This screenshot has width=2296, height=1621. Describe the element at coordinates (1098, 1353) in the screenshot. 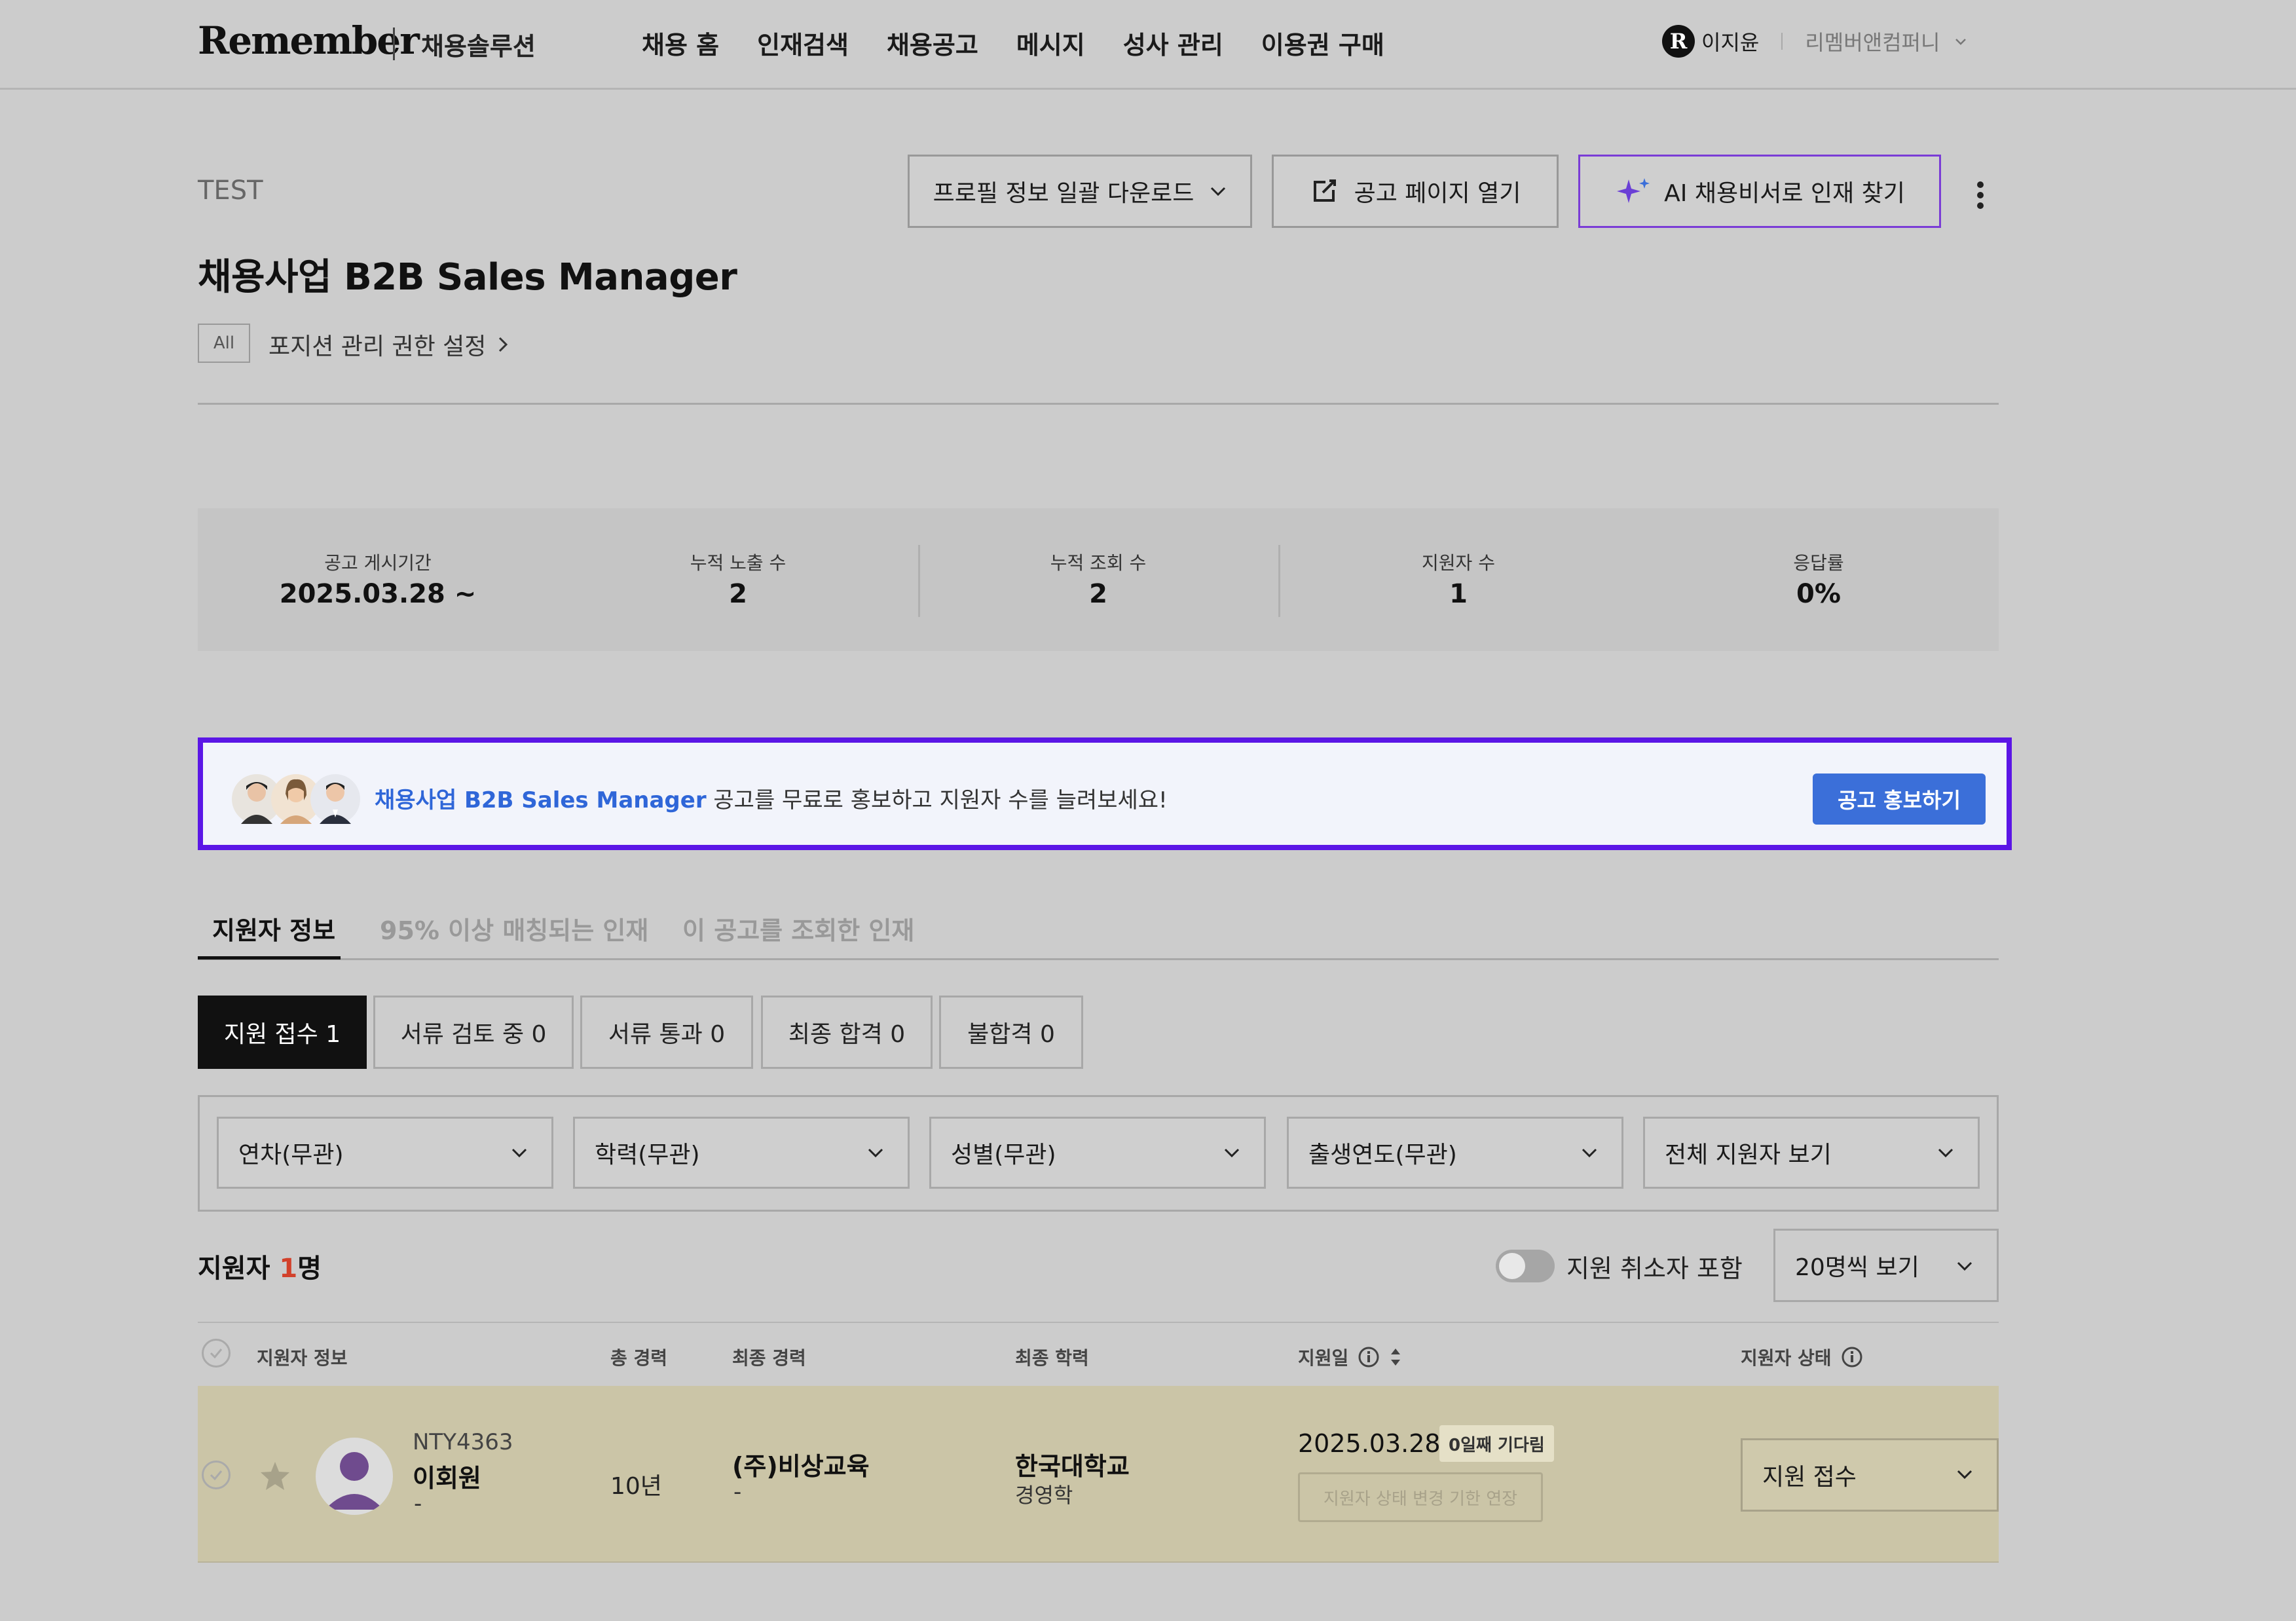

I see `applicant-table-header: 지원자 정보 총 경력 최종 경력 최종 학력 지원일 지원자 상태` at that location.